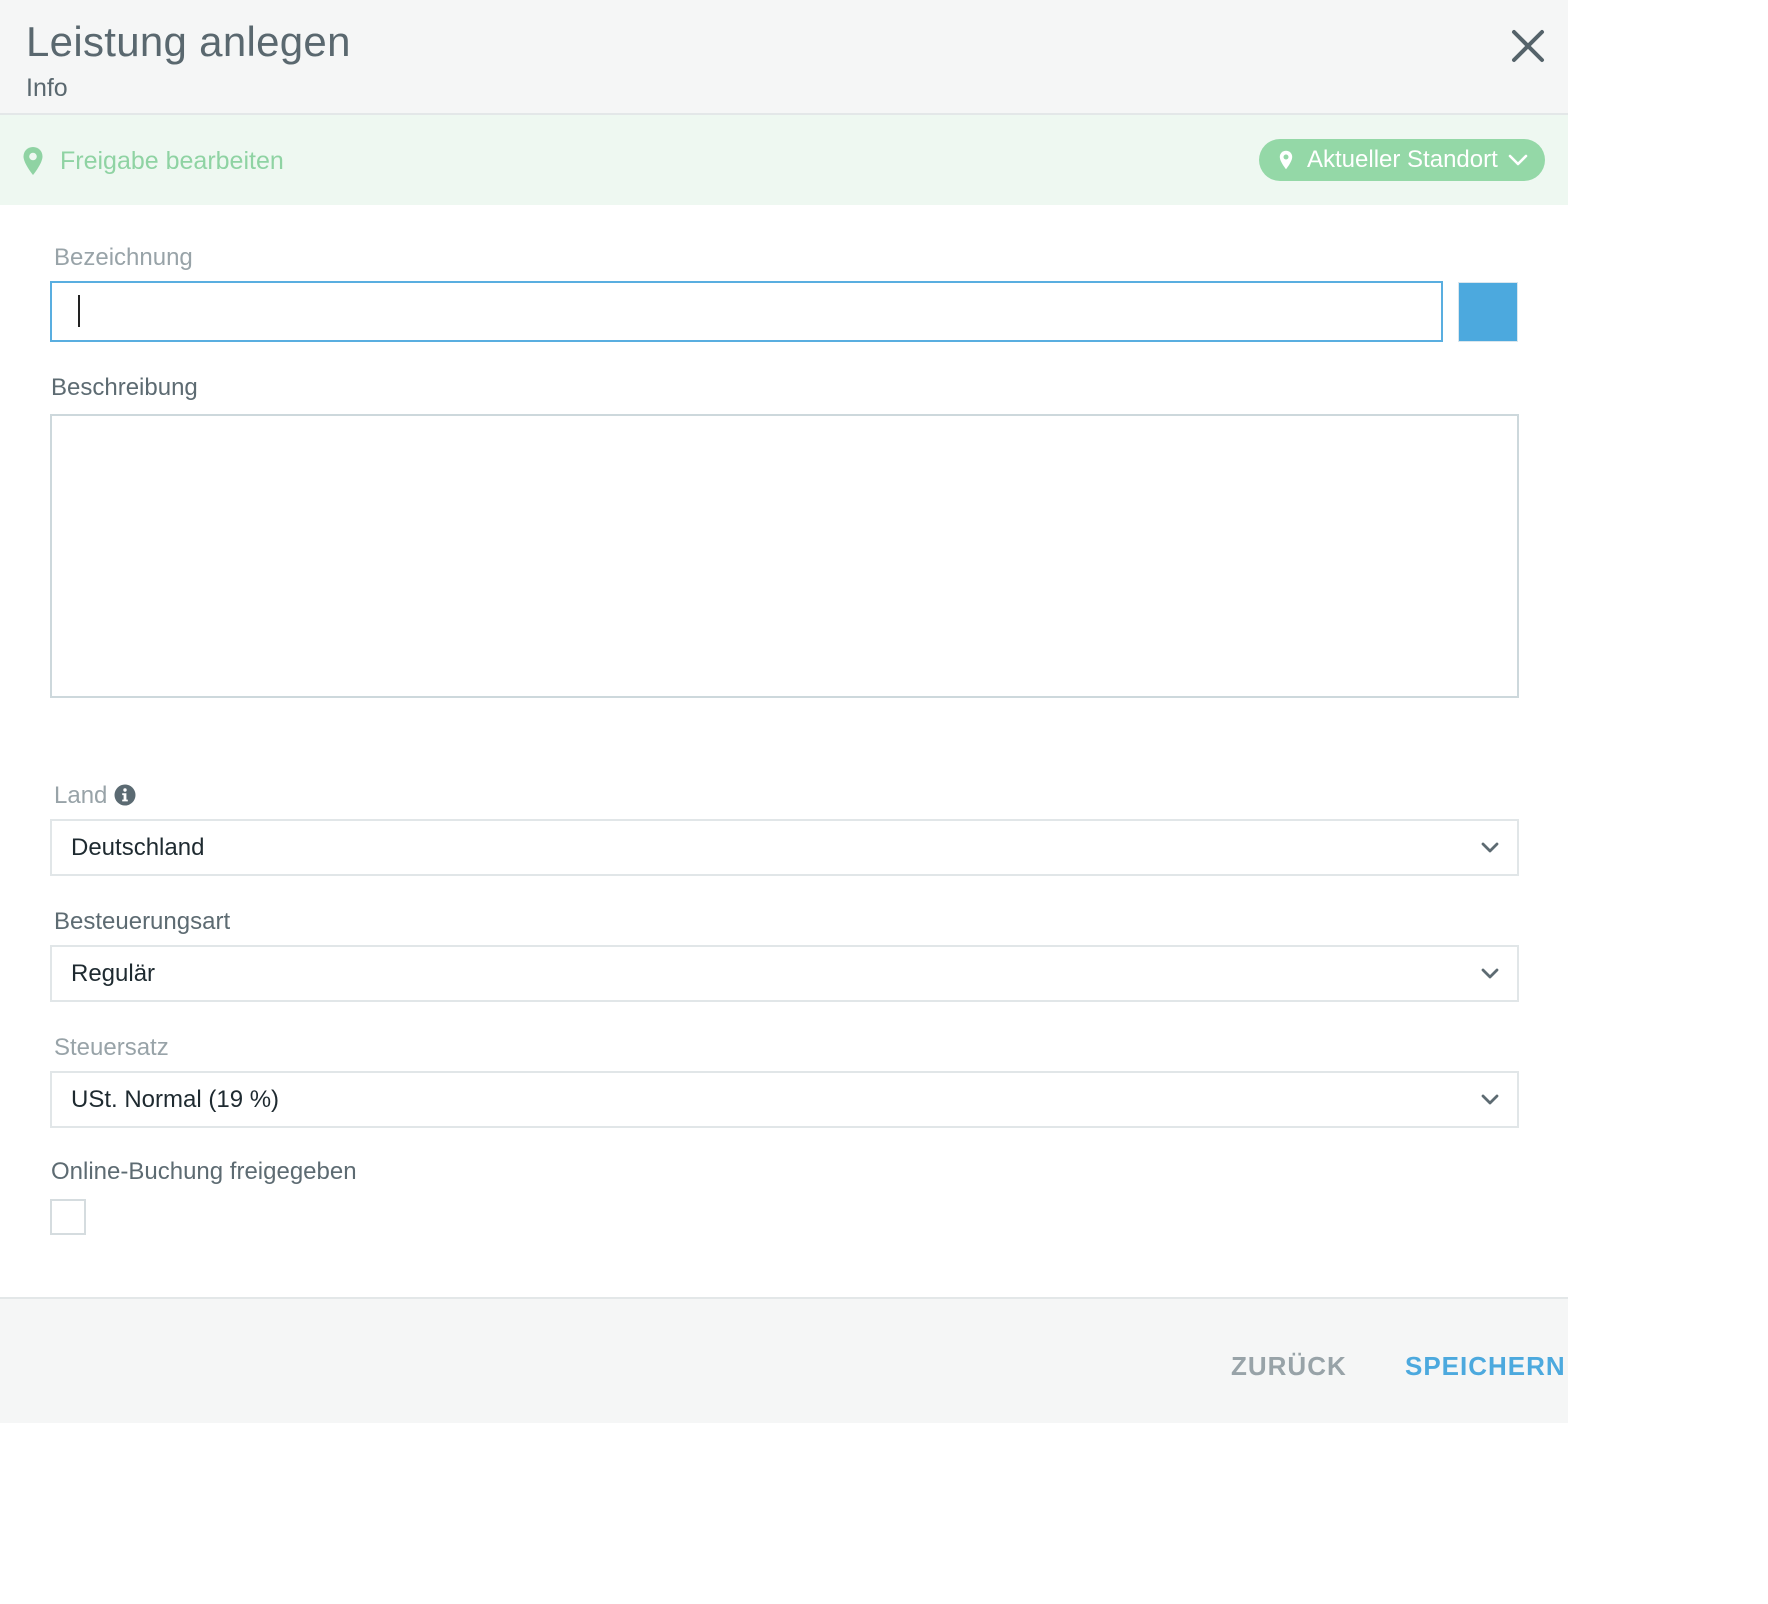  What do you see at coordinates (47, 88) in the screenshot?
I see `dialog-subtitle: Info` at bounding box center [47, 88].